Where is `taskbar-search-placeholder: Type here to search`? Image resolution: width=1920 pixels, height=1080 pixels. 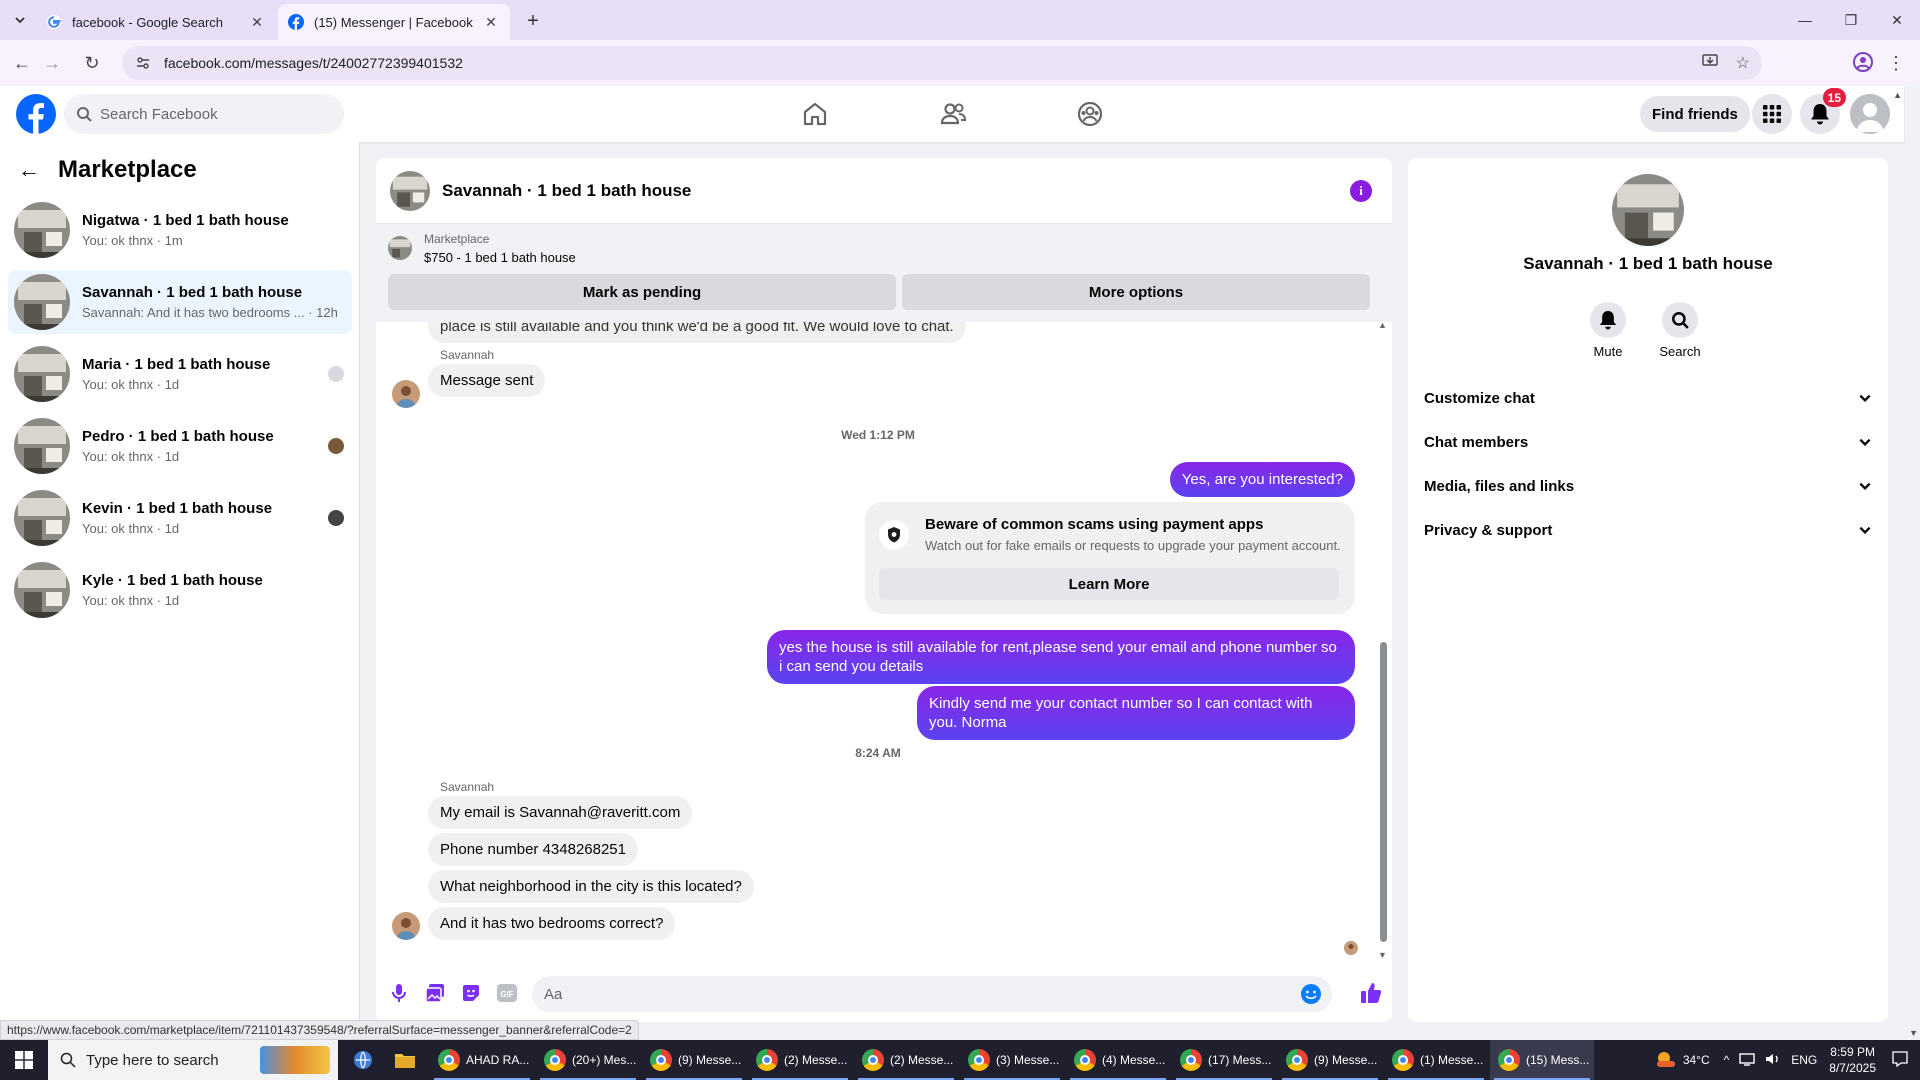 taskbar-search-placeholder: Type here to search is located at coordinates (152, 1060).